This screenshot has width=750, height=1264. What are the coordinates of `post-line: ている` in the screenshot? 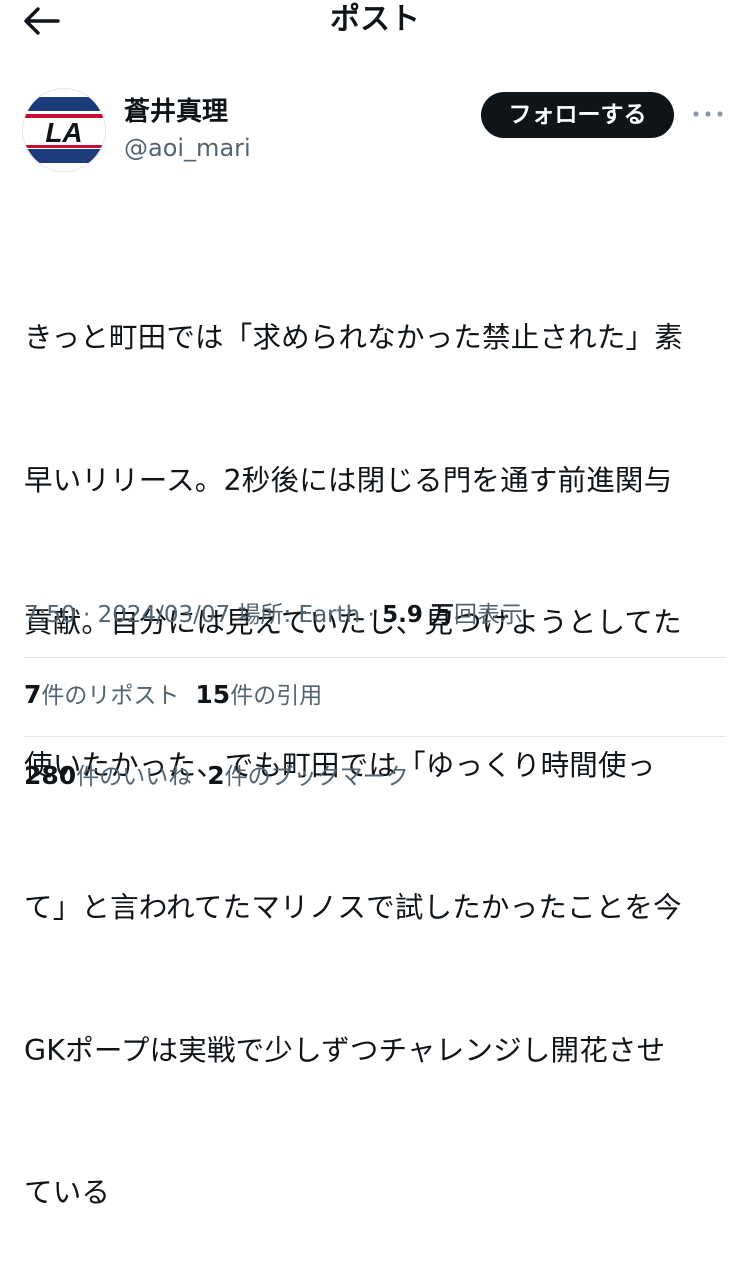 It's located at (67, 1192).